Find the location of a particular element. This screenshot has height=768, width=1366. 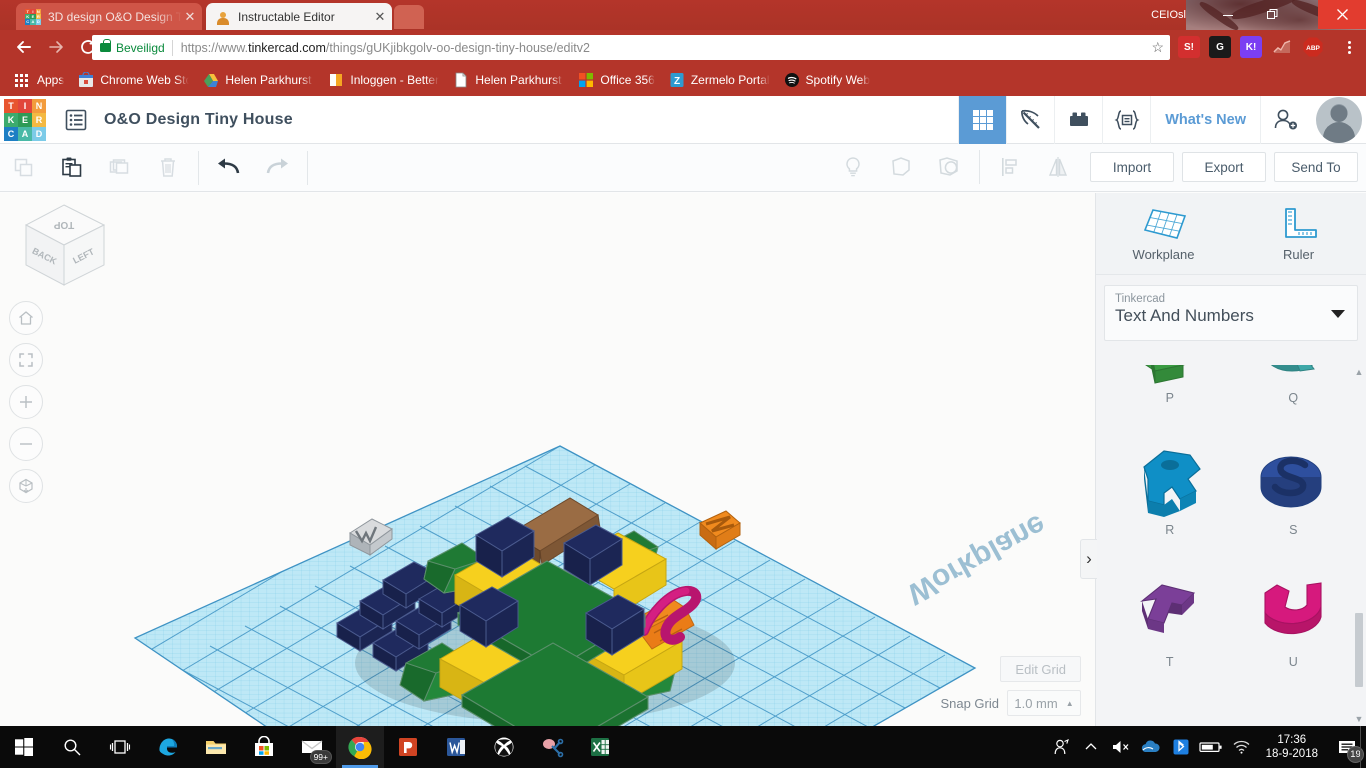

onedrive-icon is located at coordinates (1151, 747).